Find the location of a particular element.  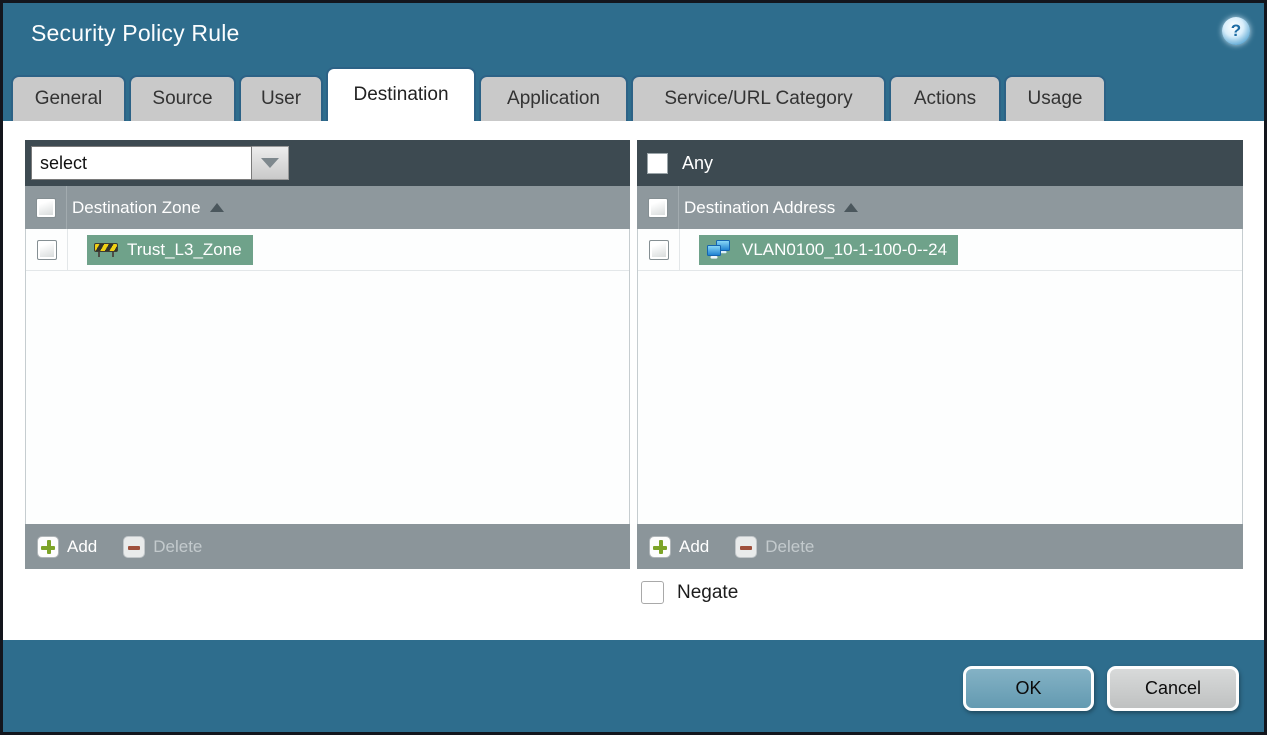

tab-usage: Usage is located at coordinates (1055, 98).